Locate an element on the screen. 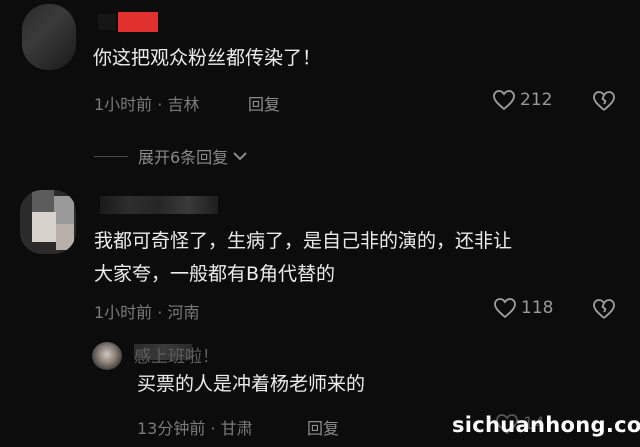  comment-text-line1: 我都可奇怪了，生病了，是自己非的演的，还非让 is located at coordinates (303, 241).